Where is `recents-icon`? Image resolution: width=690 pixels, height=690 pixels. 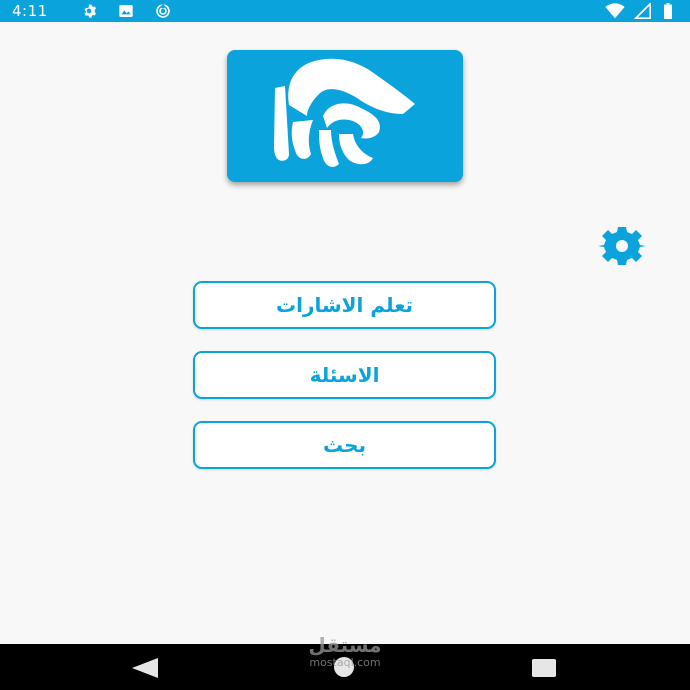 recents-icon is located at coordinates (544, 668).